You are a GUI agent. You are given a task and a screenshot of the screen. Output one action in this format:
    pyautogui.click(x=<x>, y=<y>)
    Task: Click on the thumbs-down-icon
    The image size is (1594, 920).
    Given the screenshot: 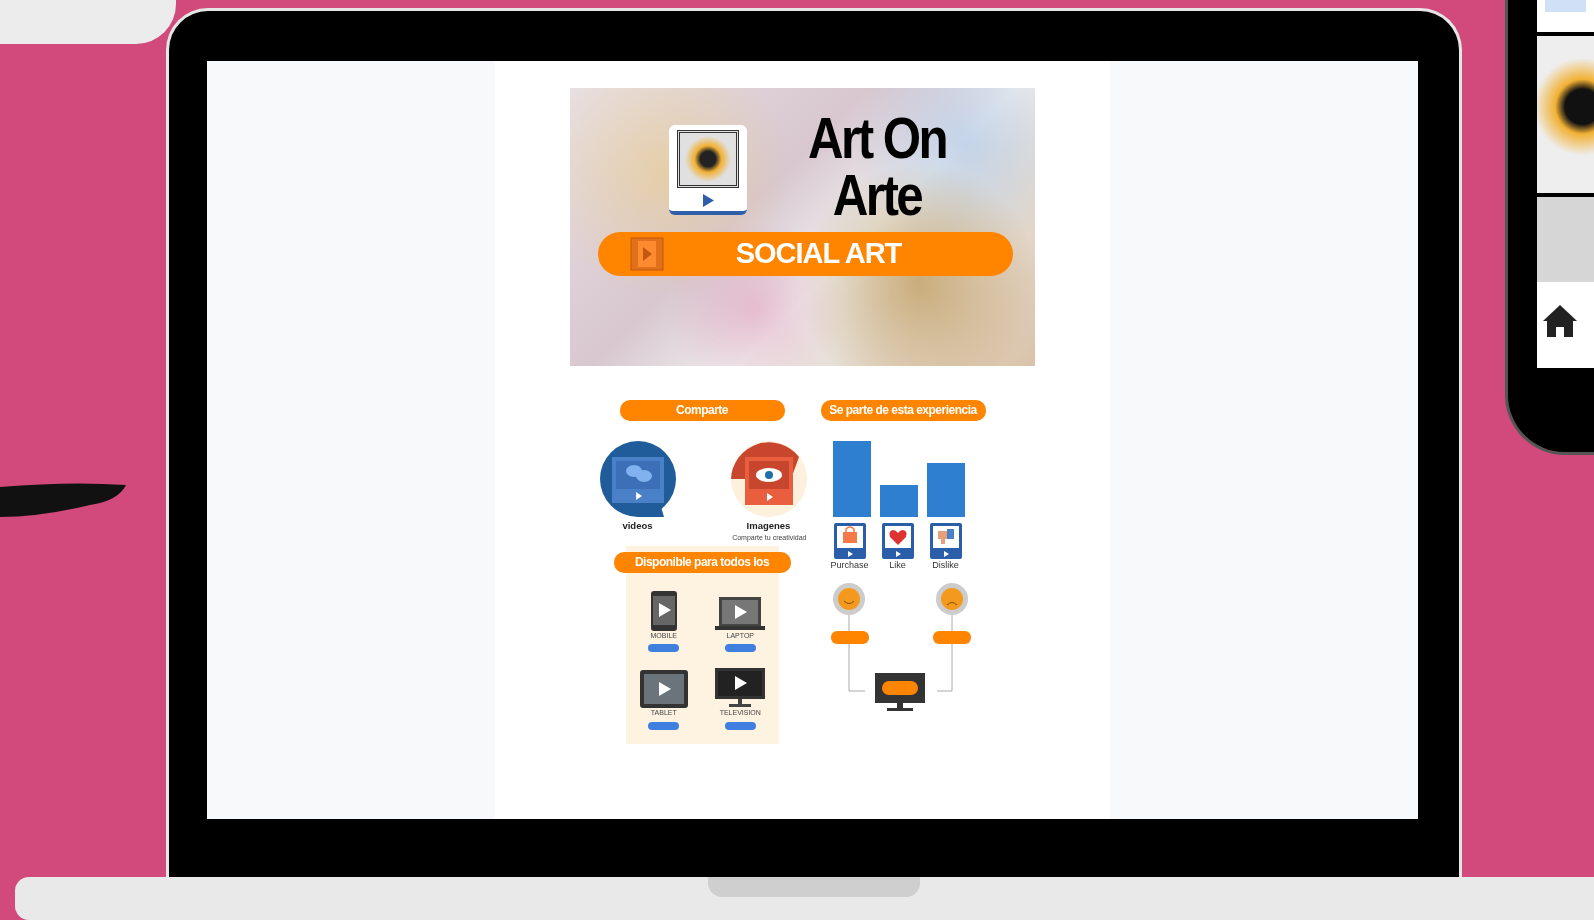 What is the action you would take?
    pyautogui.click(x=945, y=541)
    